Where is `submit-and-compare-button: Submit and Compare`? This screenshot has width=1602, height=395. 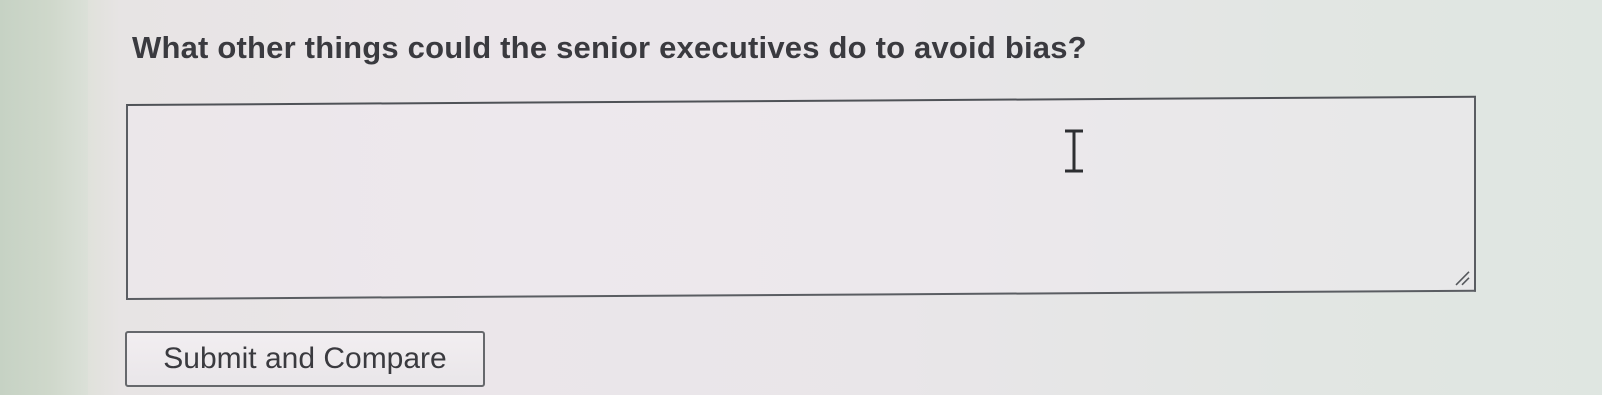
submit-and-compare-button: Submit and Compare is located at coordinates (305, 359).